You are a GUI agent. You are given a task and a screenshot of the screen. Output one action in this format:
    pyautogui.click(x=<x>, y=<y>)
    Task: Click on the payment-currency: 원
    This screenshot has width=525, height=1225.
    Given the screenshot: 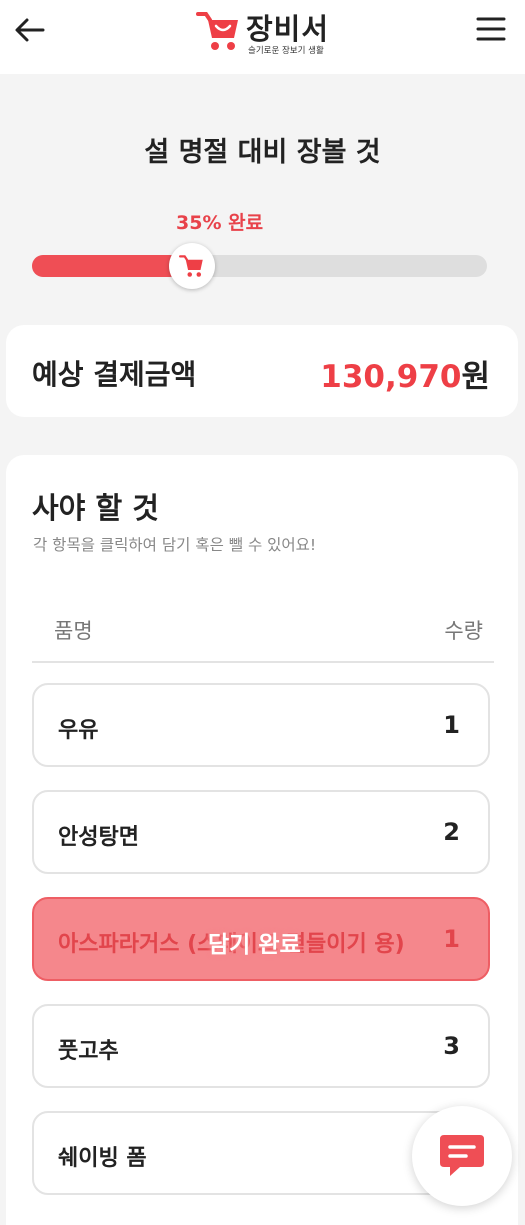 What is the action you would take?
    pyautogui.click(x=475, y=377)
    